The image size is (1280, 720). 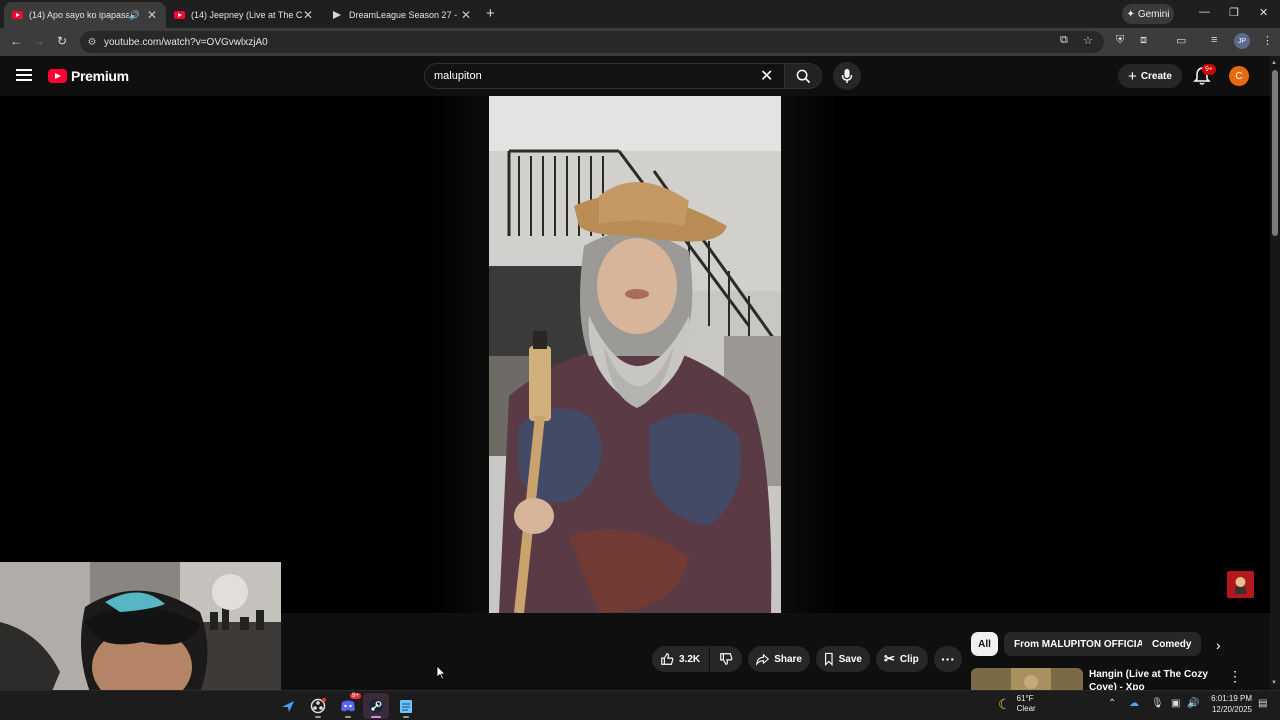 I want to click on more-horizontal-icon: ···, so click(x=948, y=659).